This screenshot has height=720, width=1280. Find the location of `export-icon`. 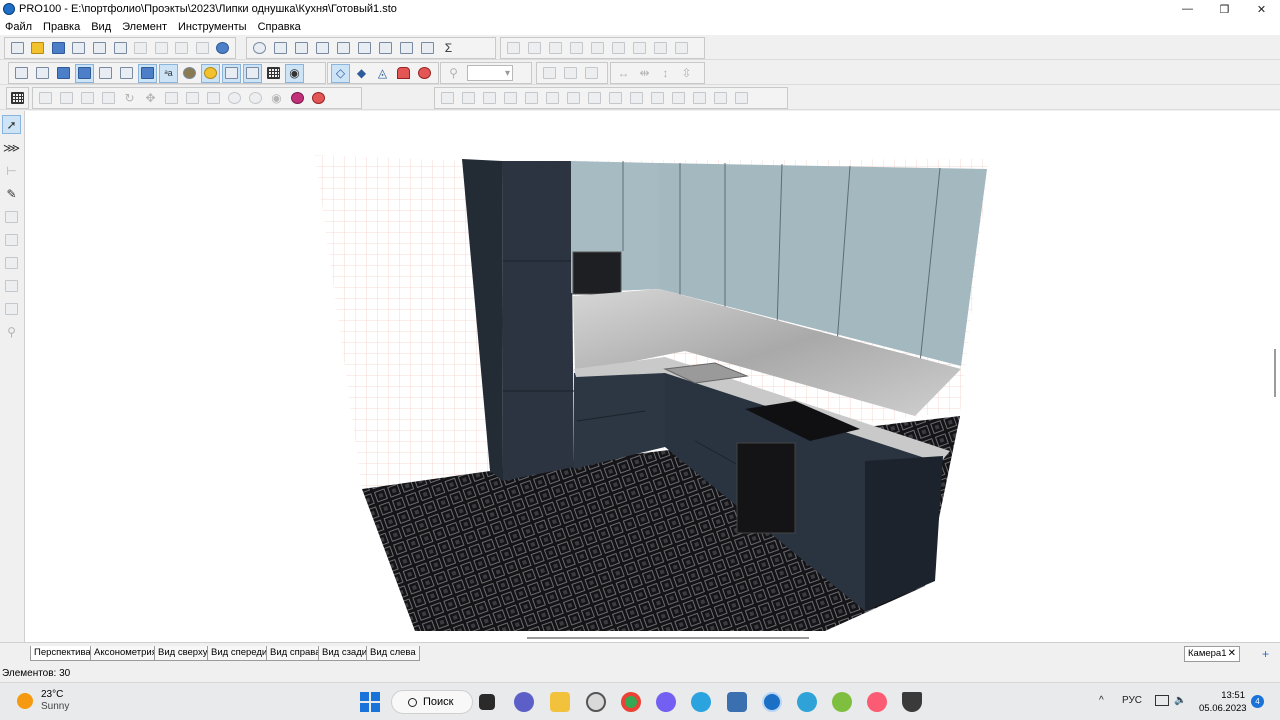

export-icon is located at coordinates (79, 48).